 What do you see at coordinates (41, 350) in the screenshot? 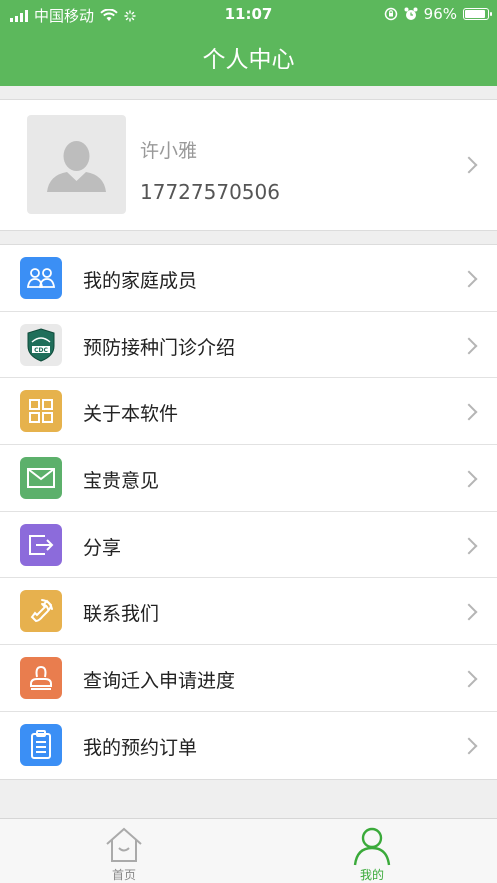
I see `svg-text: CDC` at bounding box center [41, 350].